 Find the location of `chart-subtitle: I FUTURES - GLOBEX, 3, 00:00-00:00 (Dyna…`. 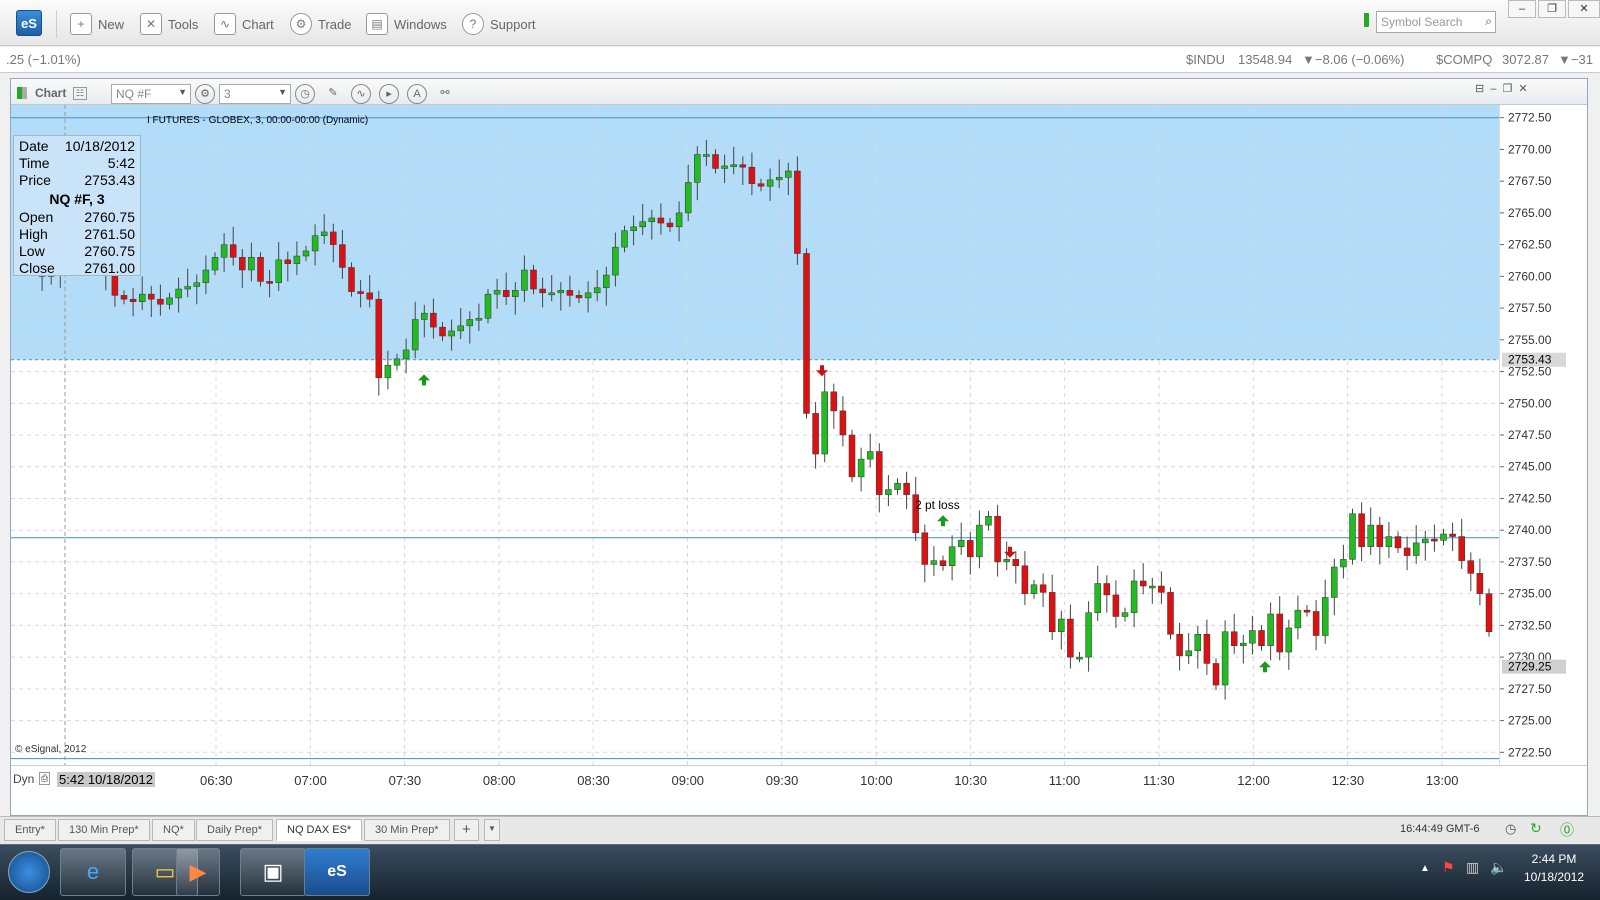

chart-subtitle: I FUTURES - GLOBEX, 3, 00:00-00:00 (Dyna… is located at coordinates (258, 120).